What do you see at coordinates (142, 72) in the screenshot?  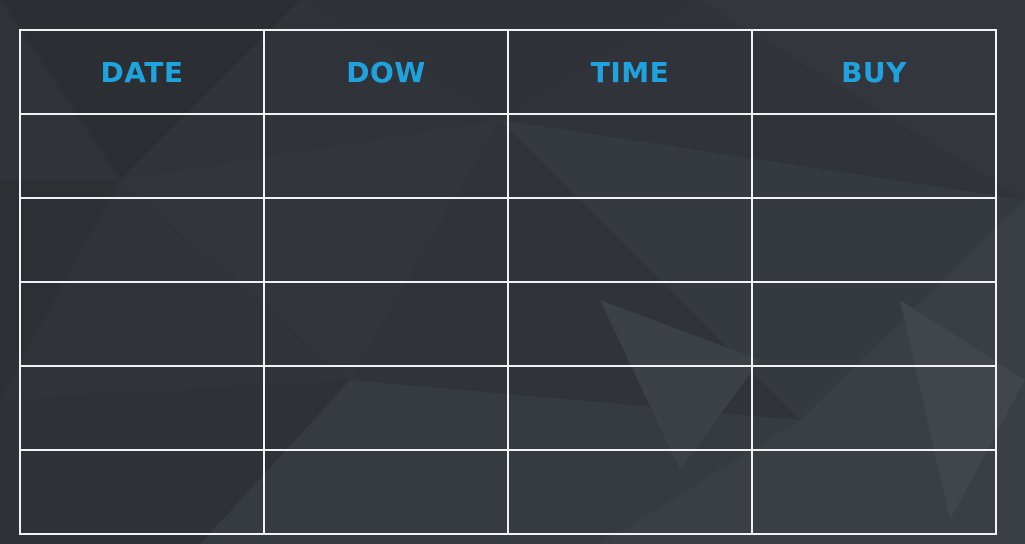 I see `header-date: DATE` at bounding box center [142, 72].